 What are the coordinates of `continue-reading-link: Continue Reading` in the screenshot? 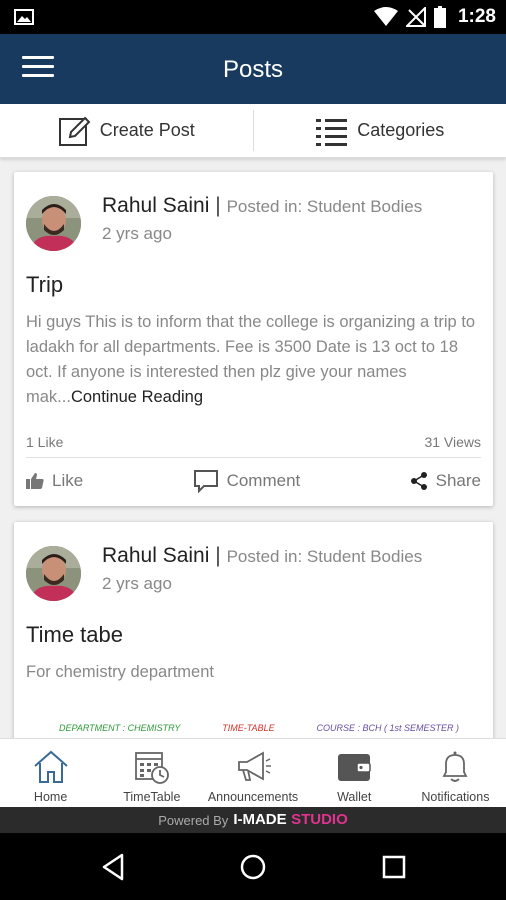 It's located at (137, 397).